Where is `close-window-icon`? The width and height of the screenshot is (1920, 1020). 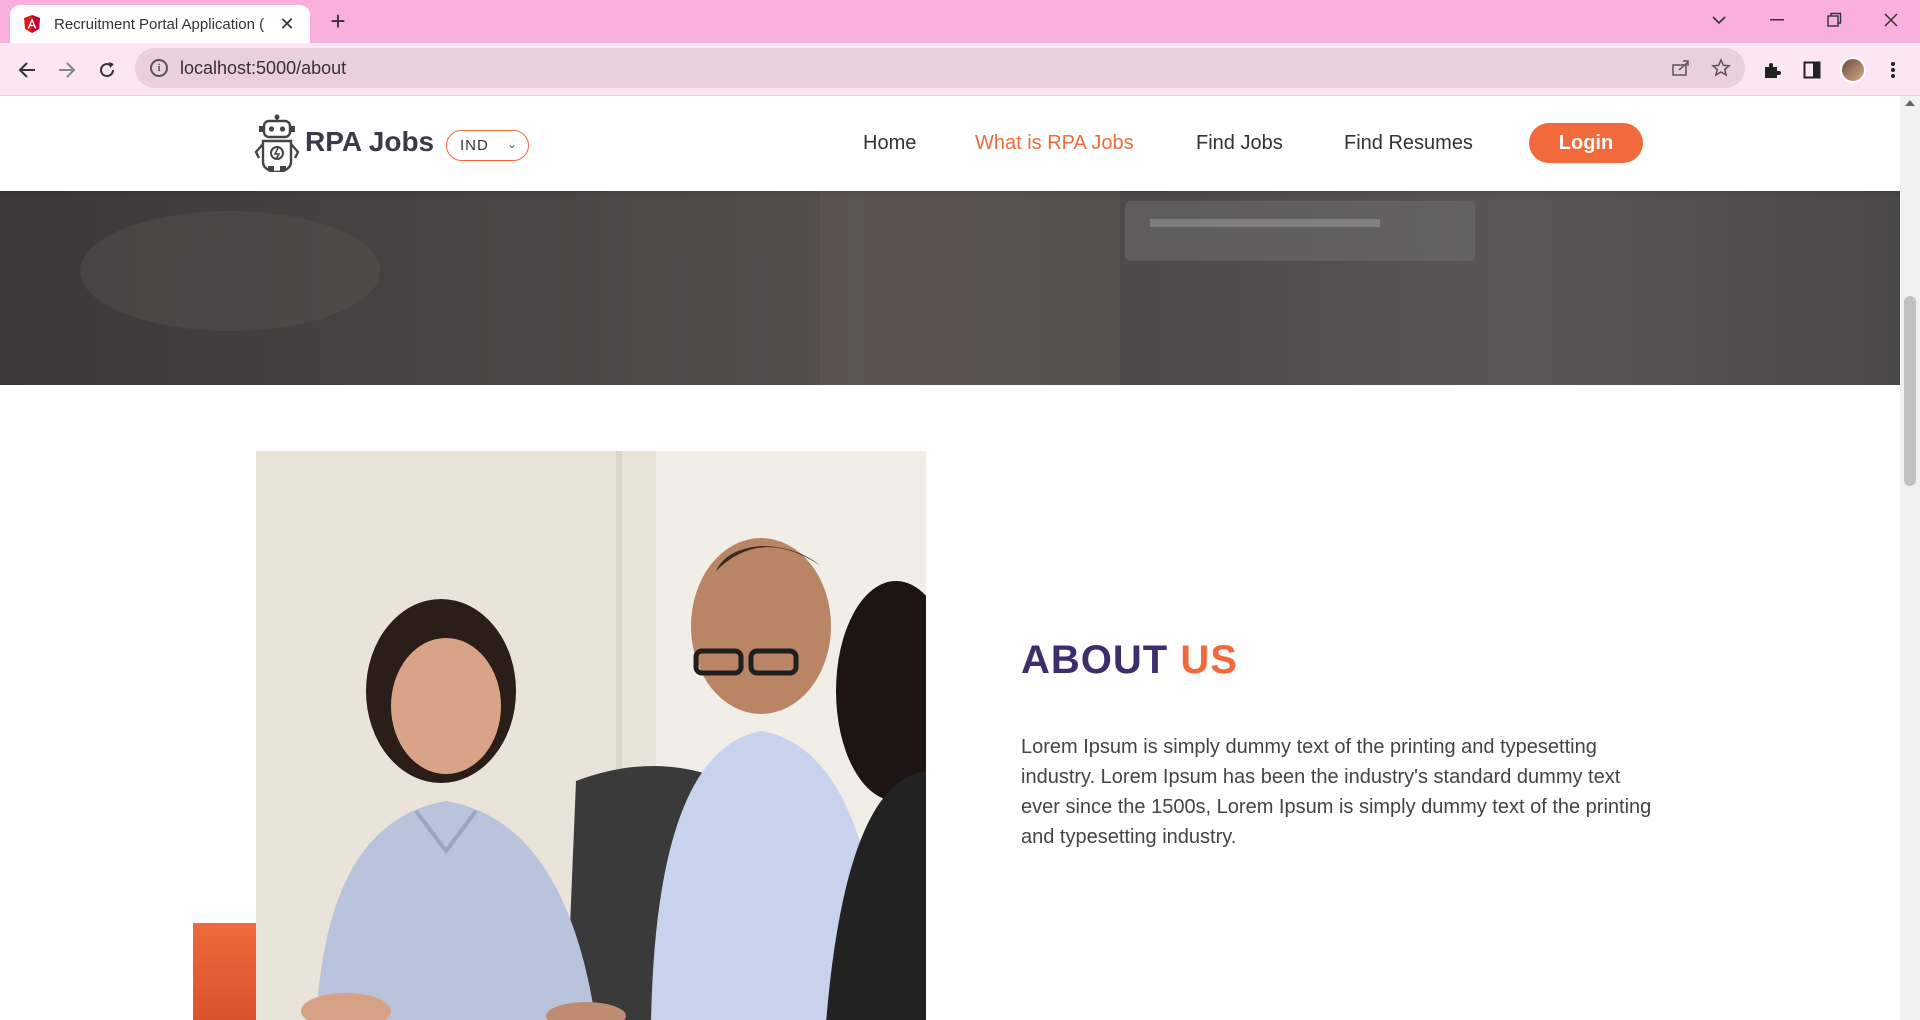
close-window-icon is located at coordinates (1891, 20).